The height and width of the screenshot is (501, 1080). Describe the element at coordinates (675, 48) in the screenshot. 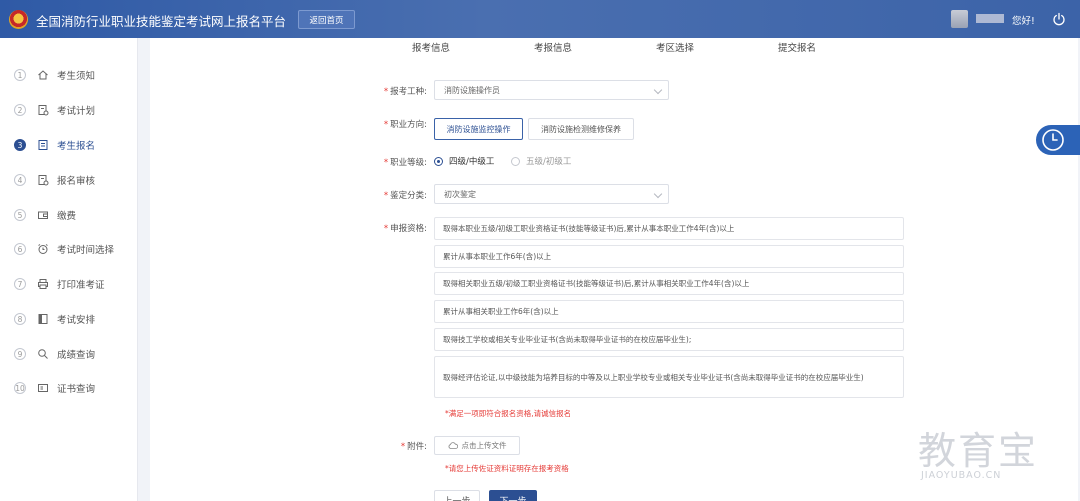

I see `step-region-select: 考区选择` at that location.